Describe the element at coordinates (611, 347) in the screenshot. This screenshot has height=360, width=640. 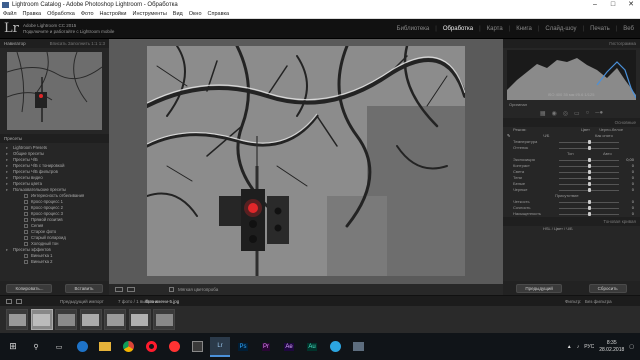
I see `clock: 8:35 28.02.2018` at that location.